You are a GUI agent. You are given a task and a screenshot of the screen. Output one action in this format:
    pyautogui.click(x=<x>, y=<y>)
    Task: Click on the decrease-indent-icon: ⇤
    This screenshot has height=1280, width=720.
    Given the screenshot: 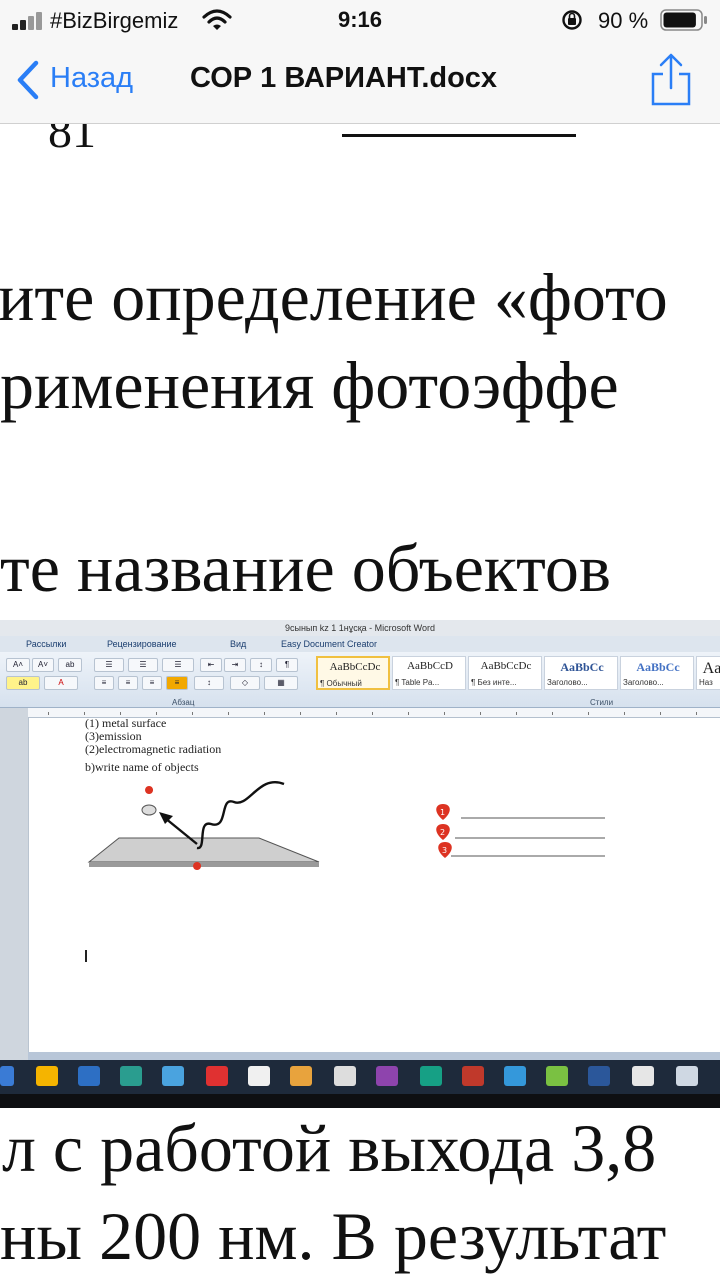 What is the action you would take?
    pyautogui.click(x=211, y=665)
    